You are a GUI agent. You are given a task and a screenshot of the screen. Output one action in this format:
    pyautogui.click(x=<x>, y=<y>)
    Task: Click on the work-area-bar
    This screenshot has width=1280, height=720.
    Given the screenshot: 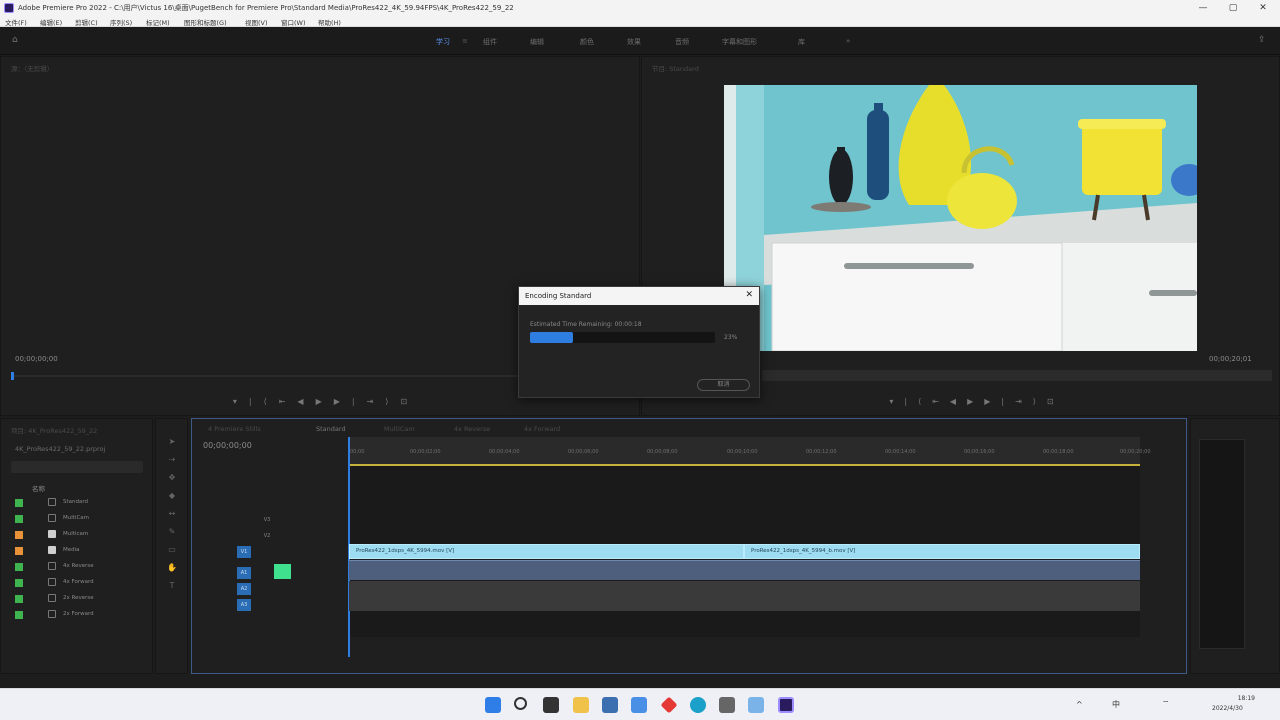 What is the action you would take?
    pyautogui.click(x=744, y=465)
    